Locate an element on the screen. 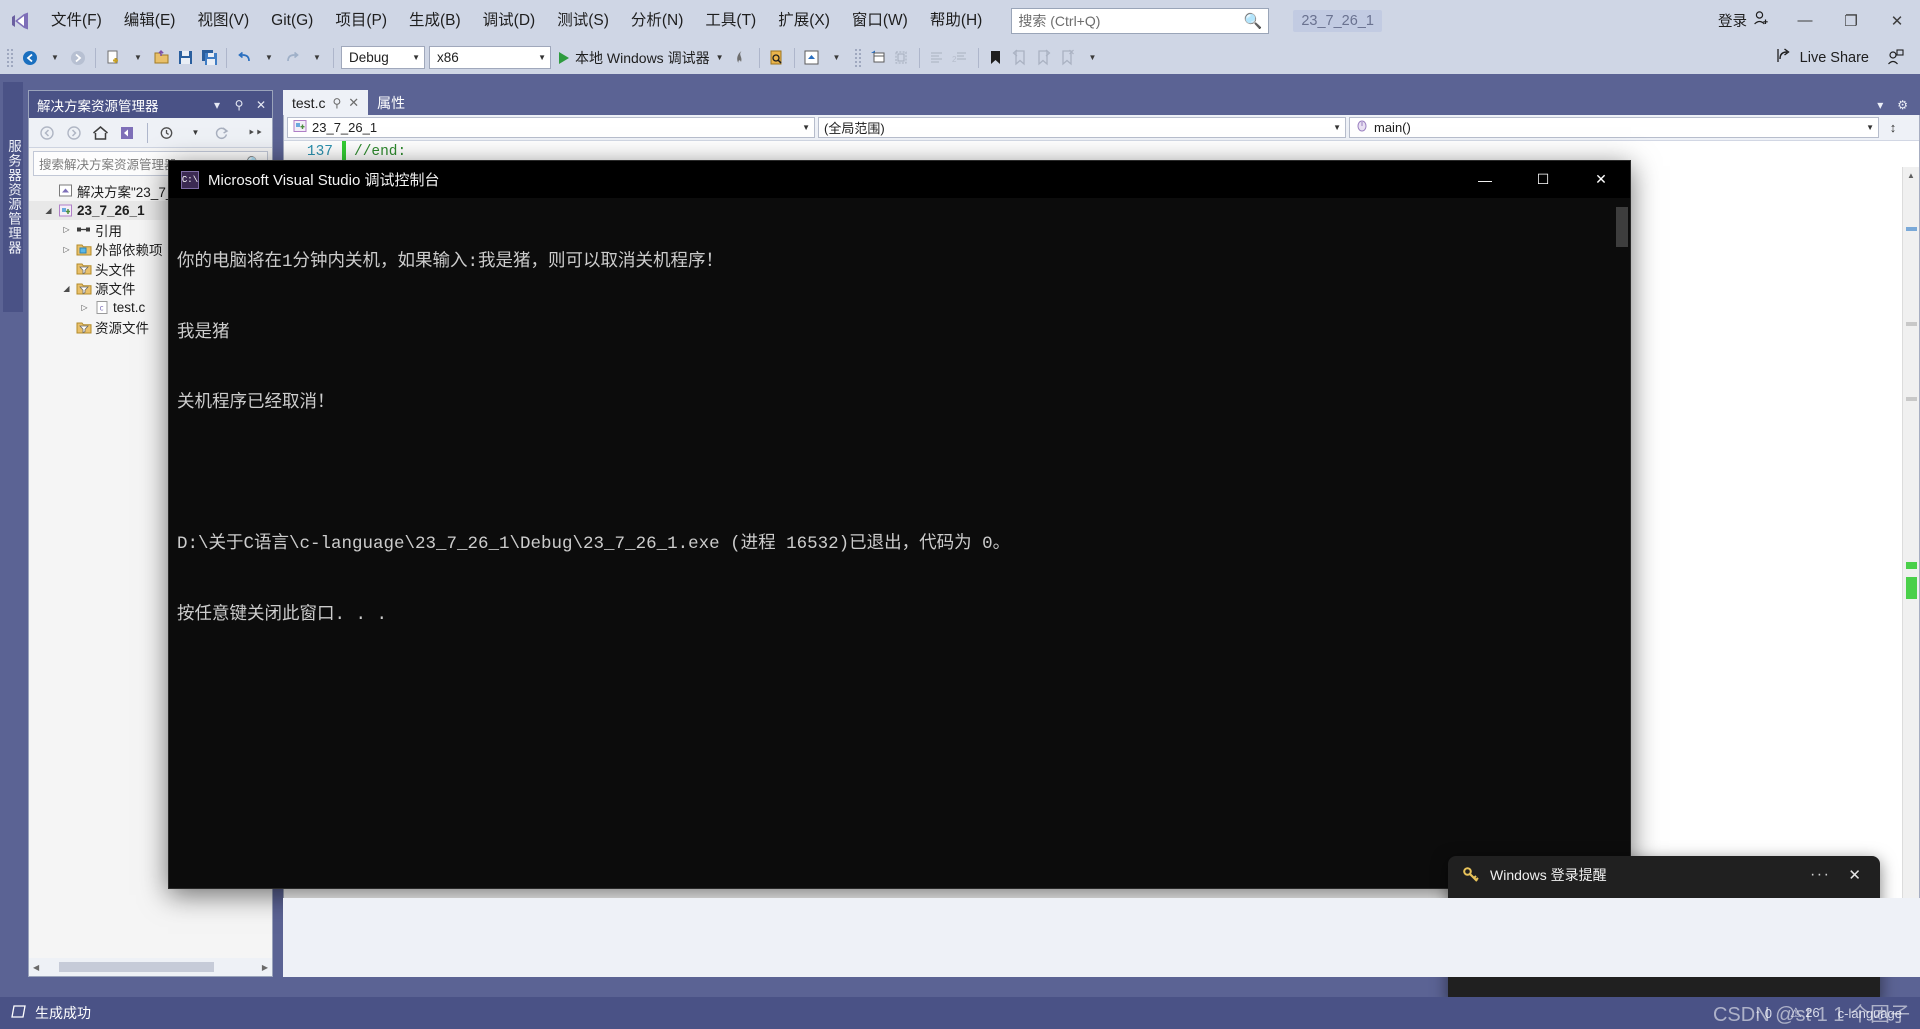  scroll-right-icon: ▶ is located at coordinates (265, 967).